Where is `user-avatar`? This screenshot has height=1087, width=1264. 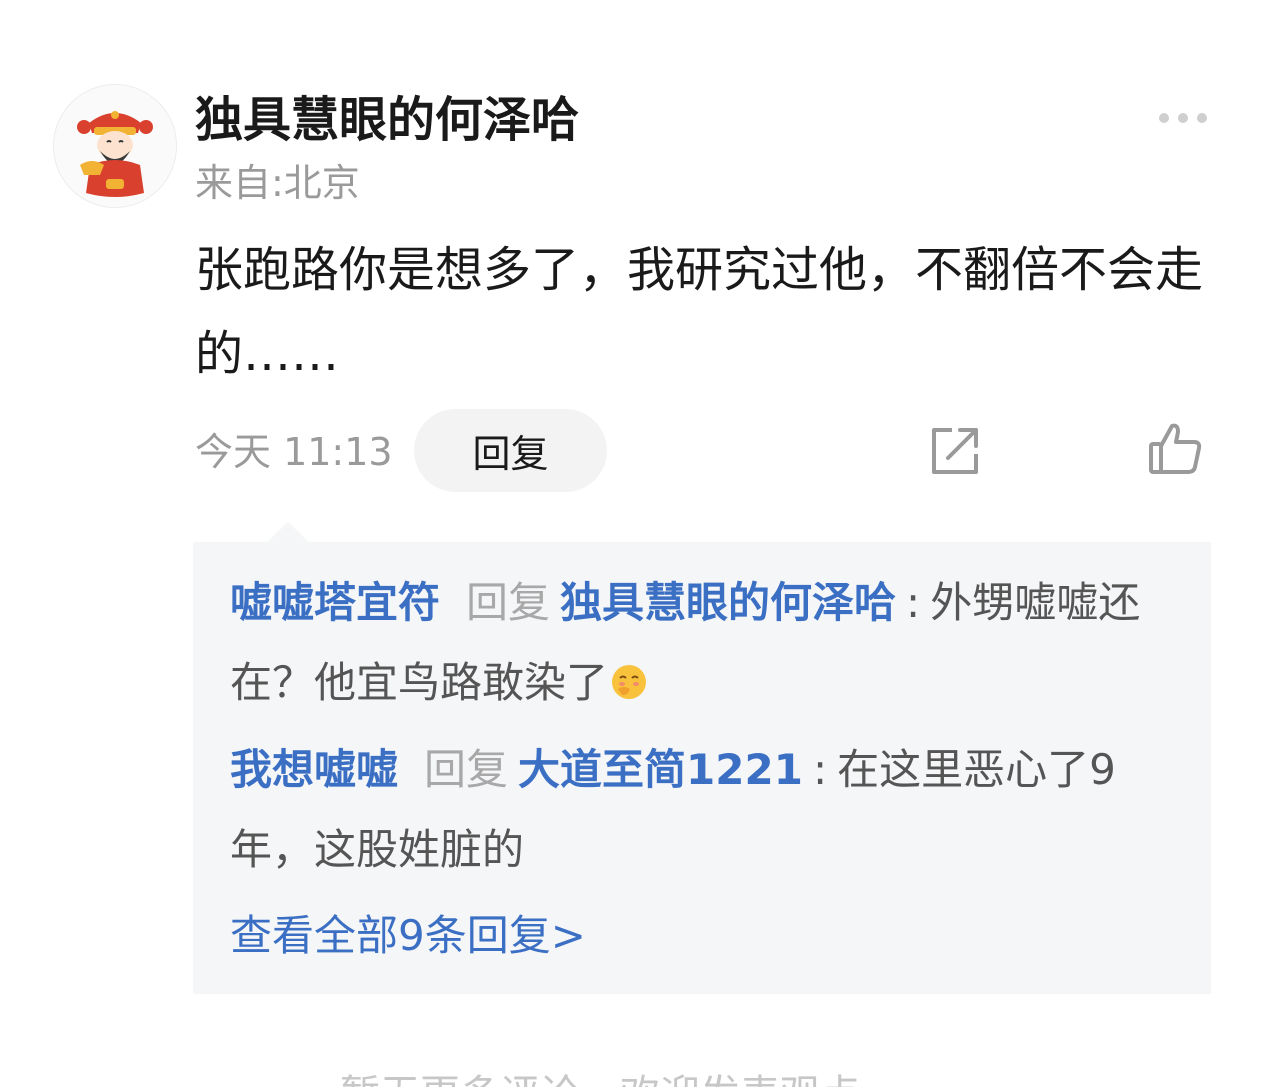 user-avatar is located at coordinates (115, 146).